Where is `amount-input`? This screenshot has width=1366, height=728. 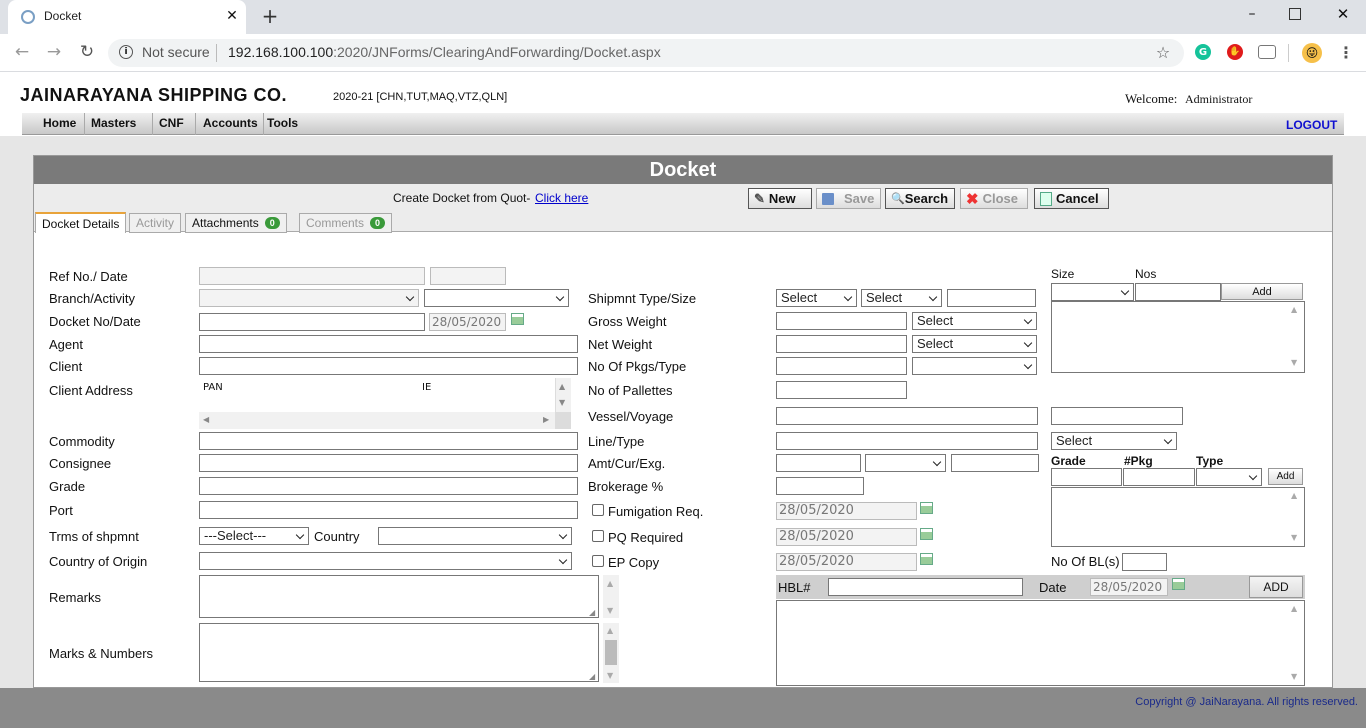 amount-input is located at coordinates (818, 463).